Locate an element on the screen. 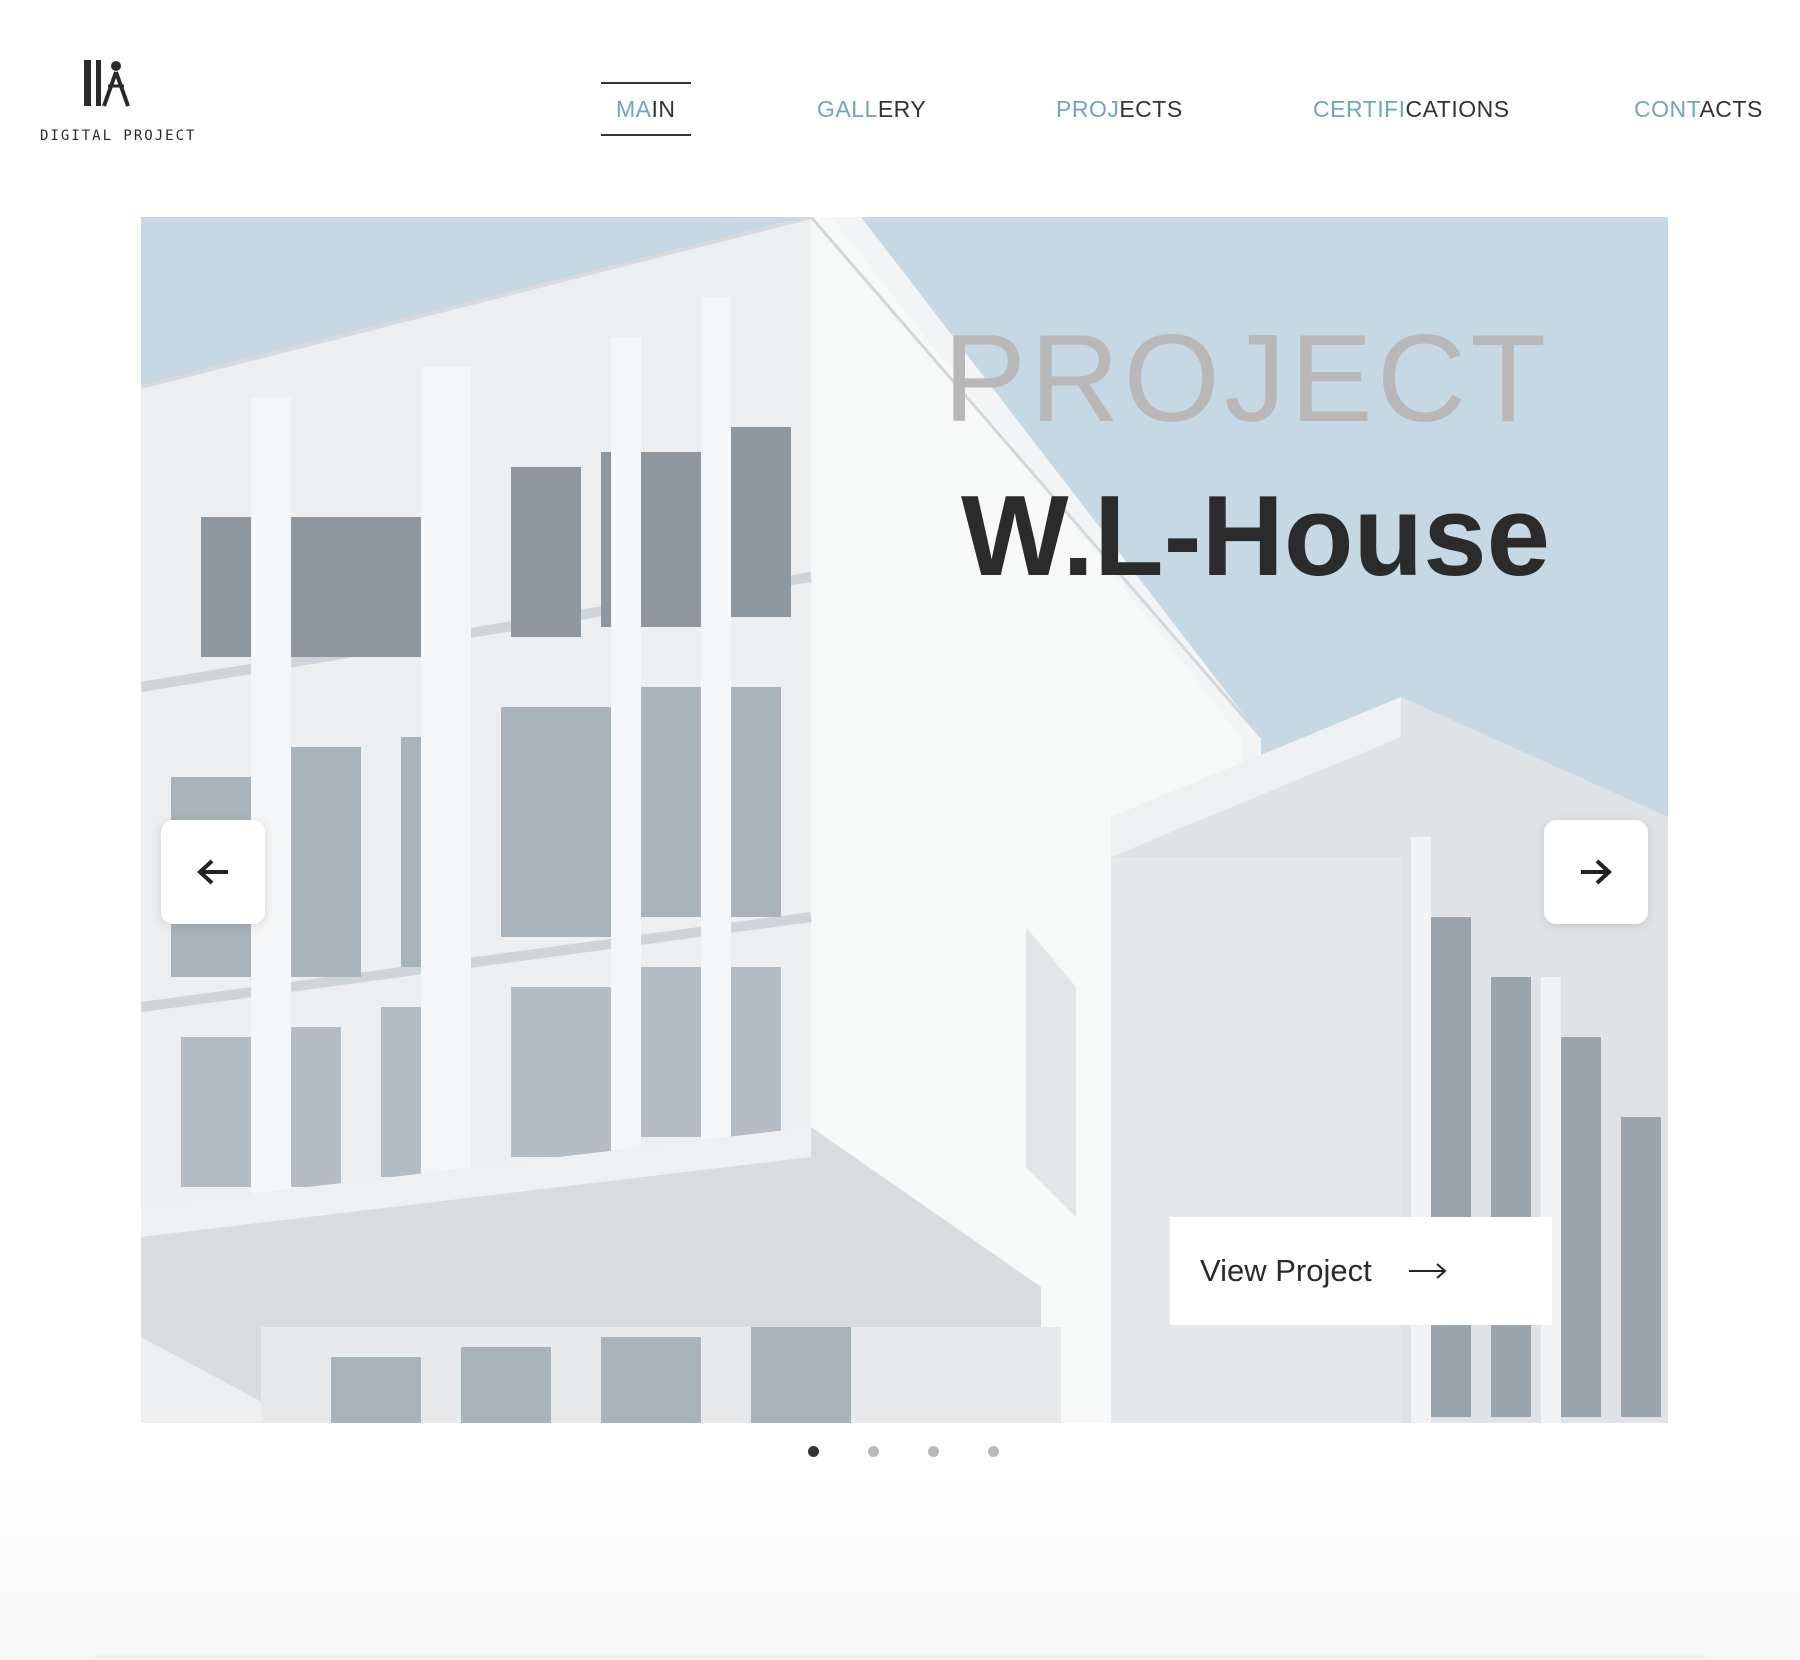  nav-contacts: CONTACTS is located at coordinates (1698, 109).